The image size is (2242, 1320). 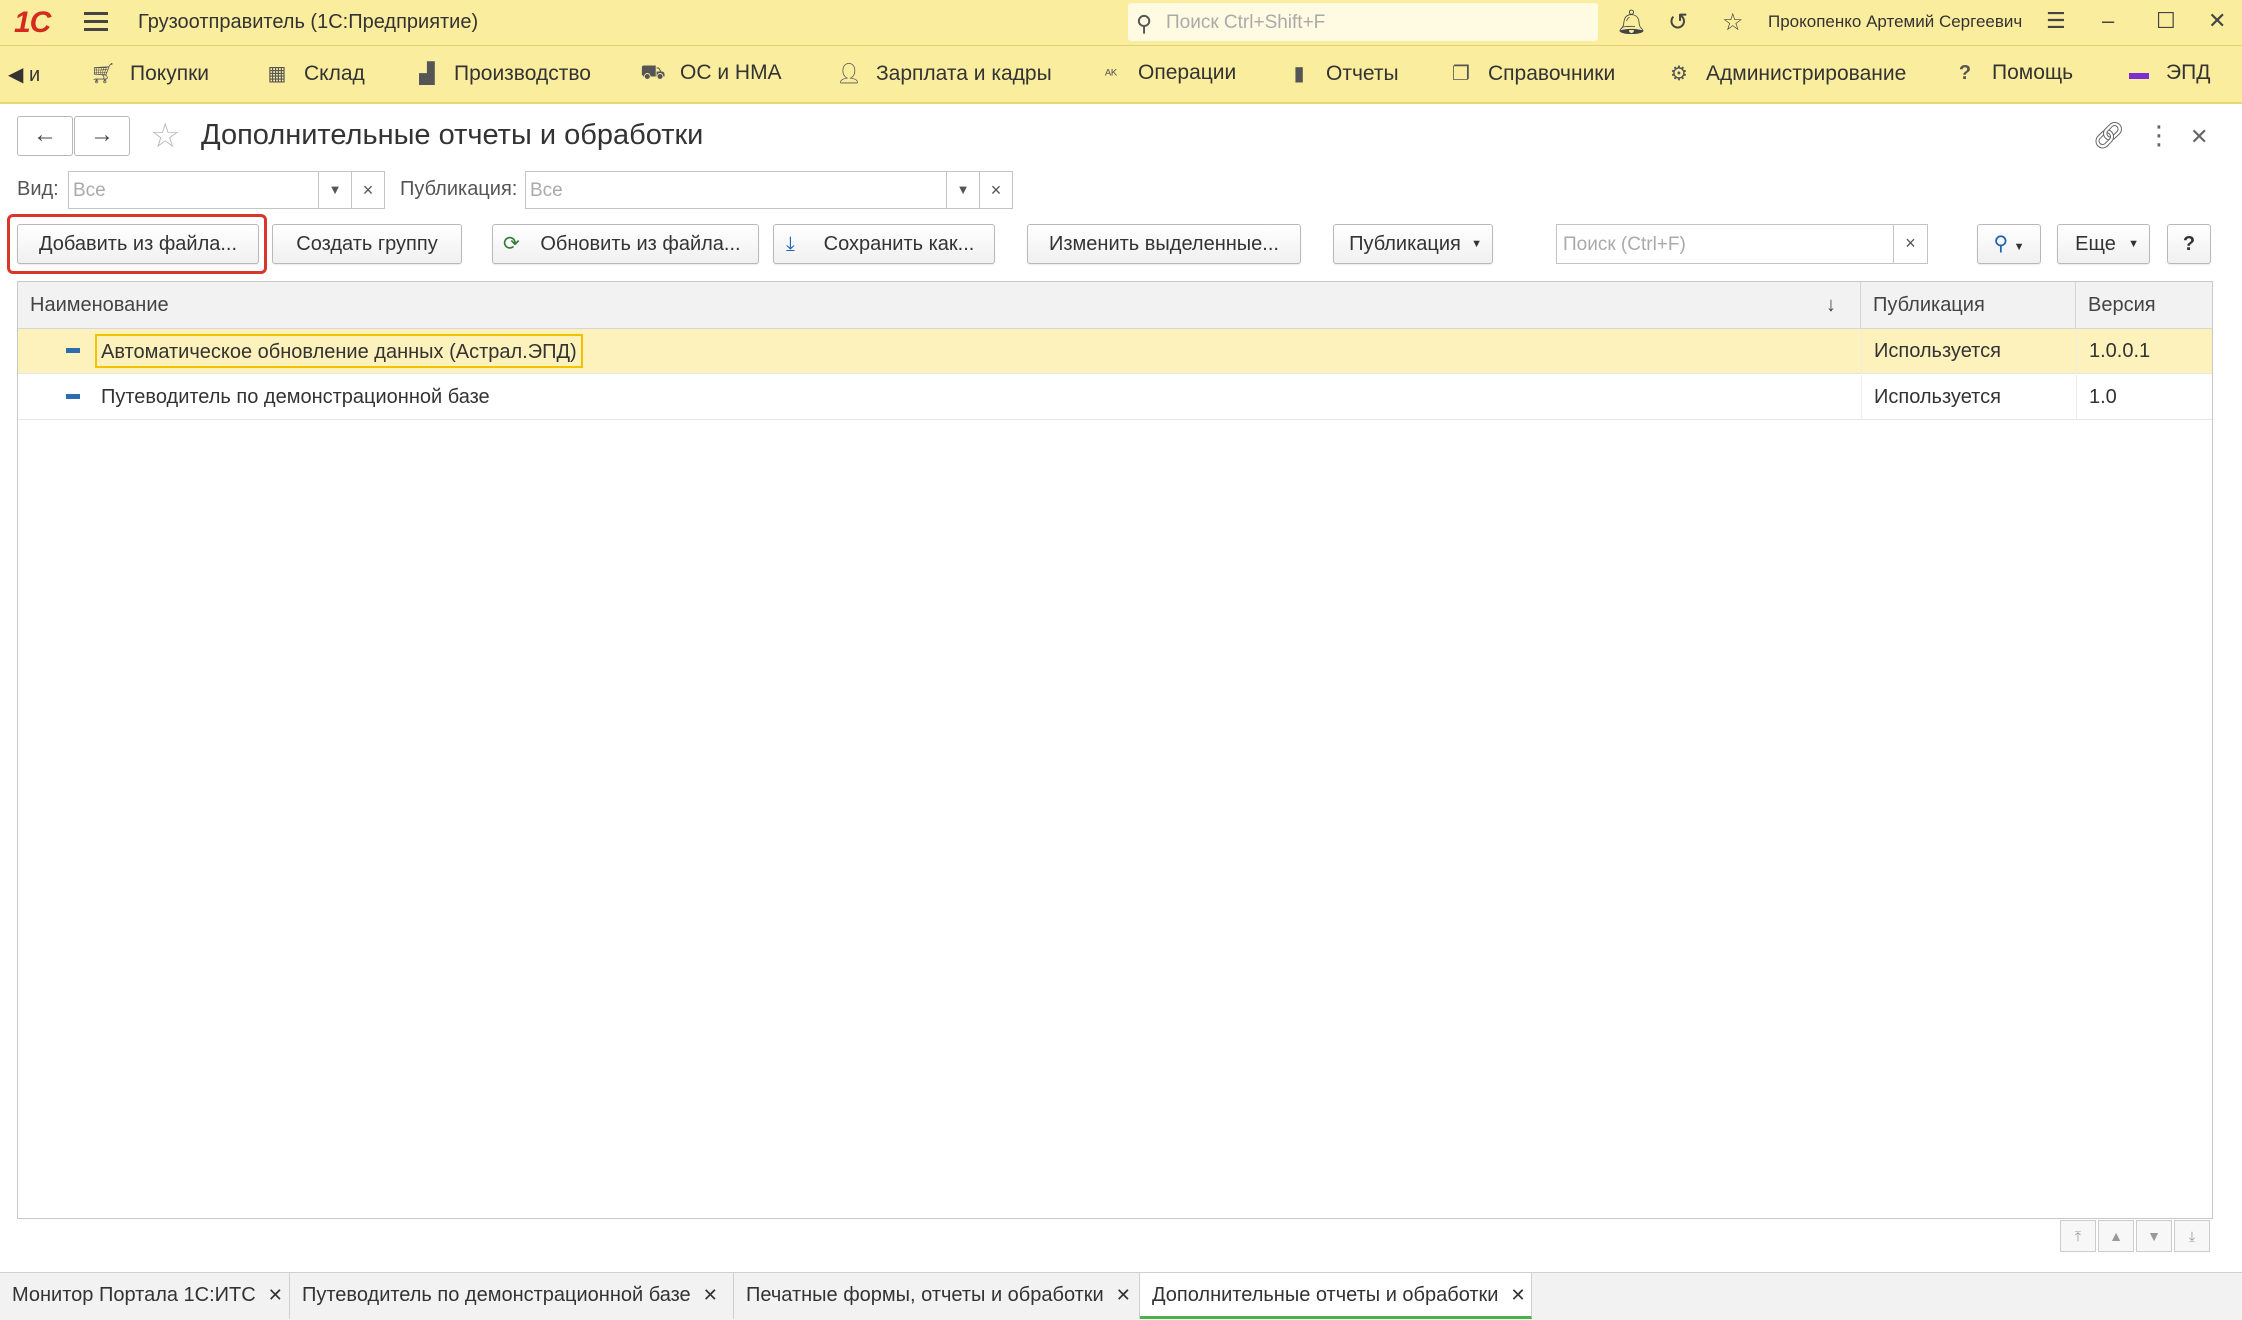 I want to click on main-menu-icon, so click(x=96, y=22).